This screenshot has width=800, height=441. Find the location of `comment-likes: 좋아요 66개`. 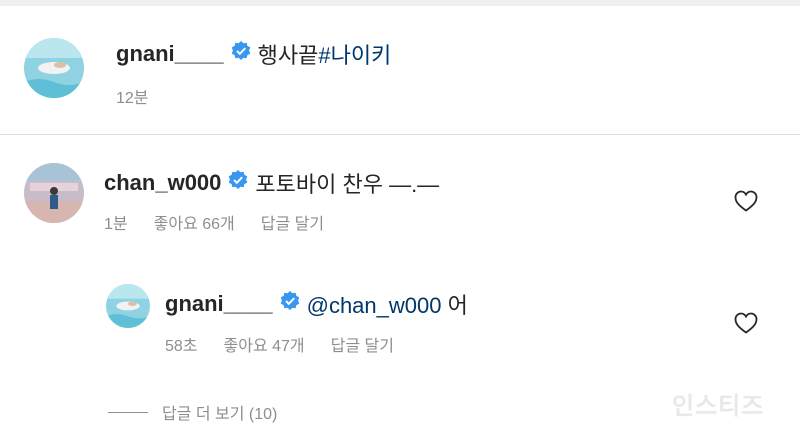

comment-likes: 좋아요 66개 is located at coordinates (194, 222).